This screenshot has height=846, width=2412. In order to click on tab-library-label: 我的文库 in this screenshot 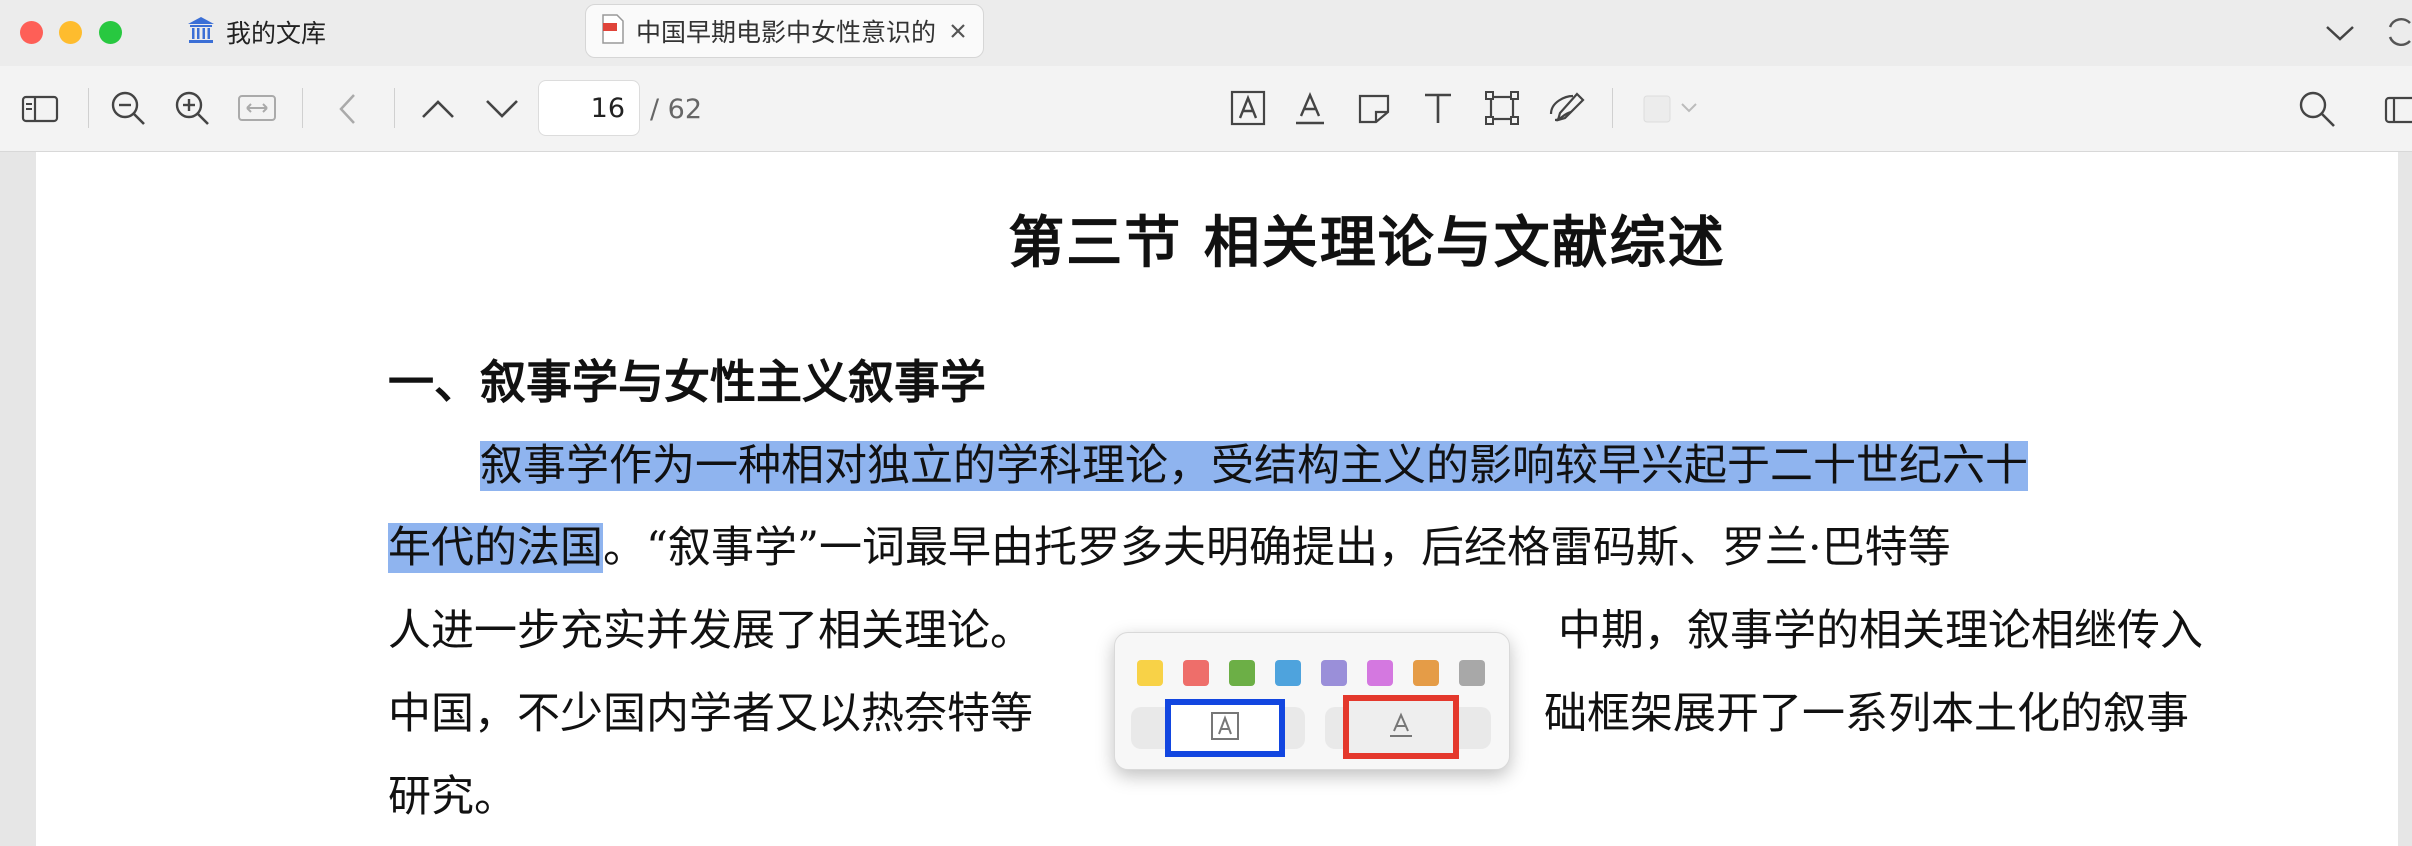, I will do `click(276, 33)`.